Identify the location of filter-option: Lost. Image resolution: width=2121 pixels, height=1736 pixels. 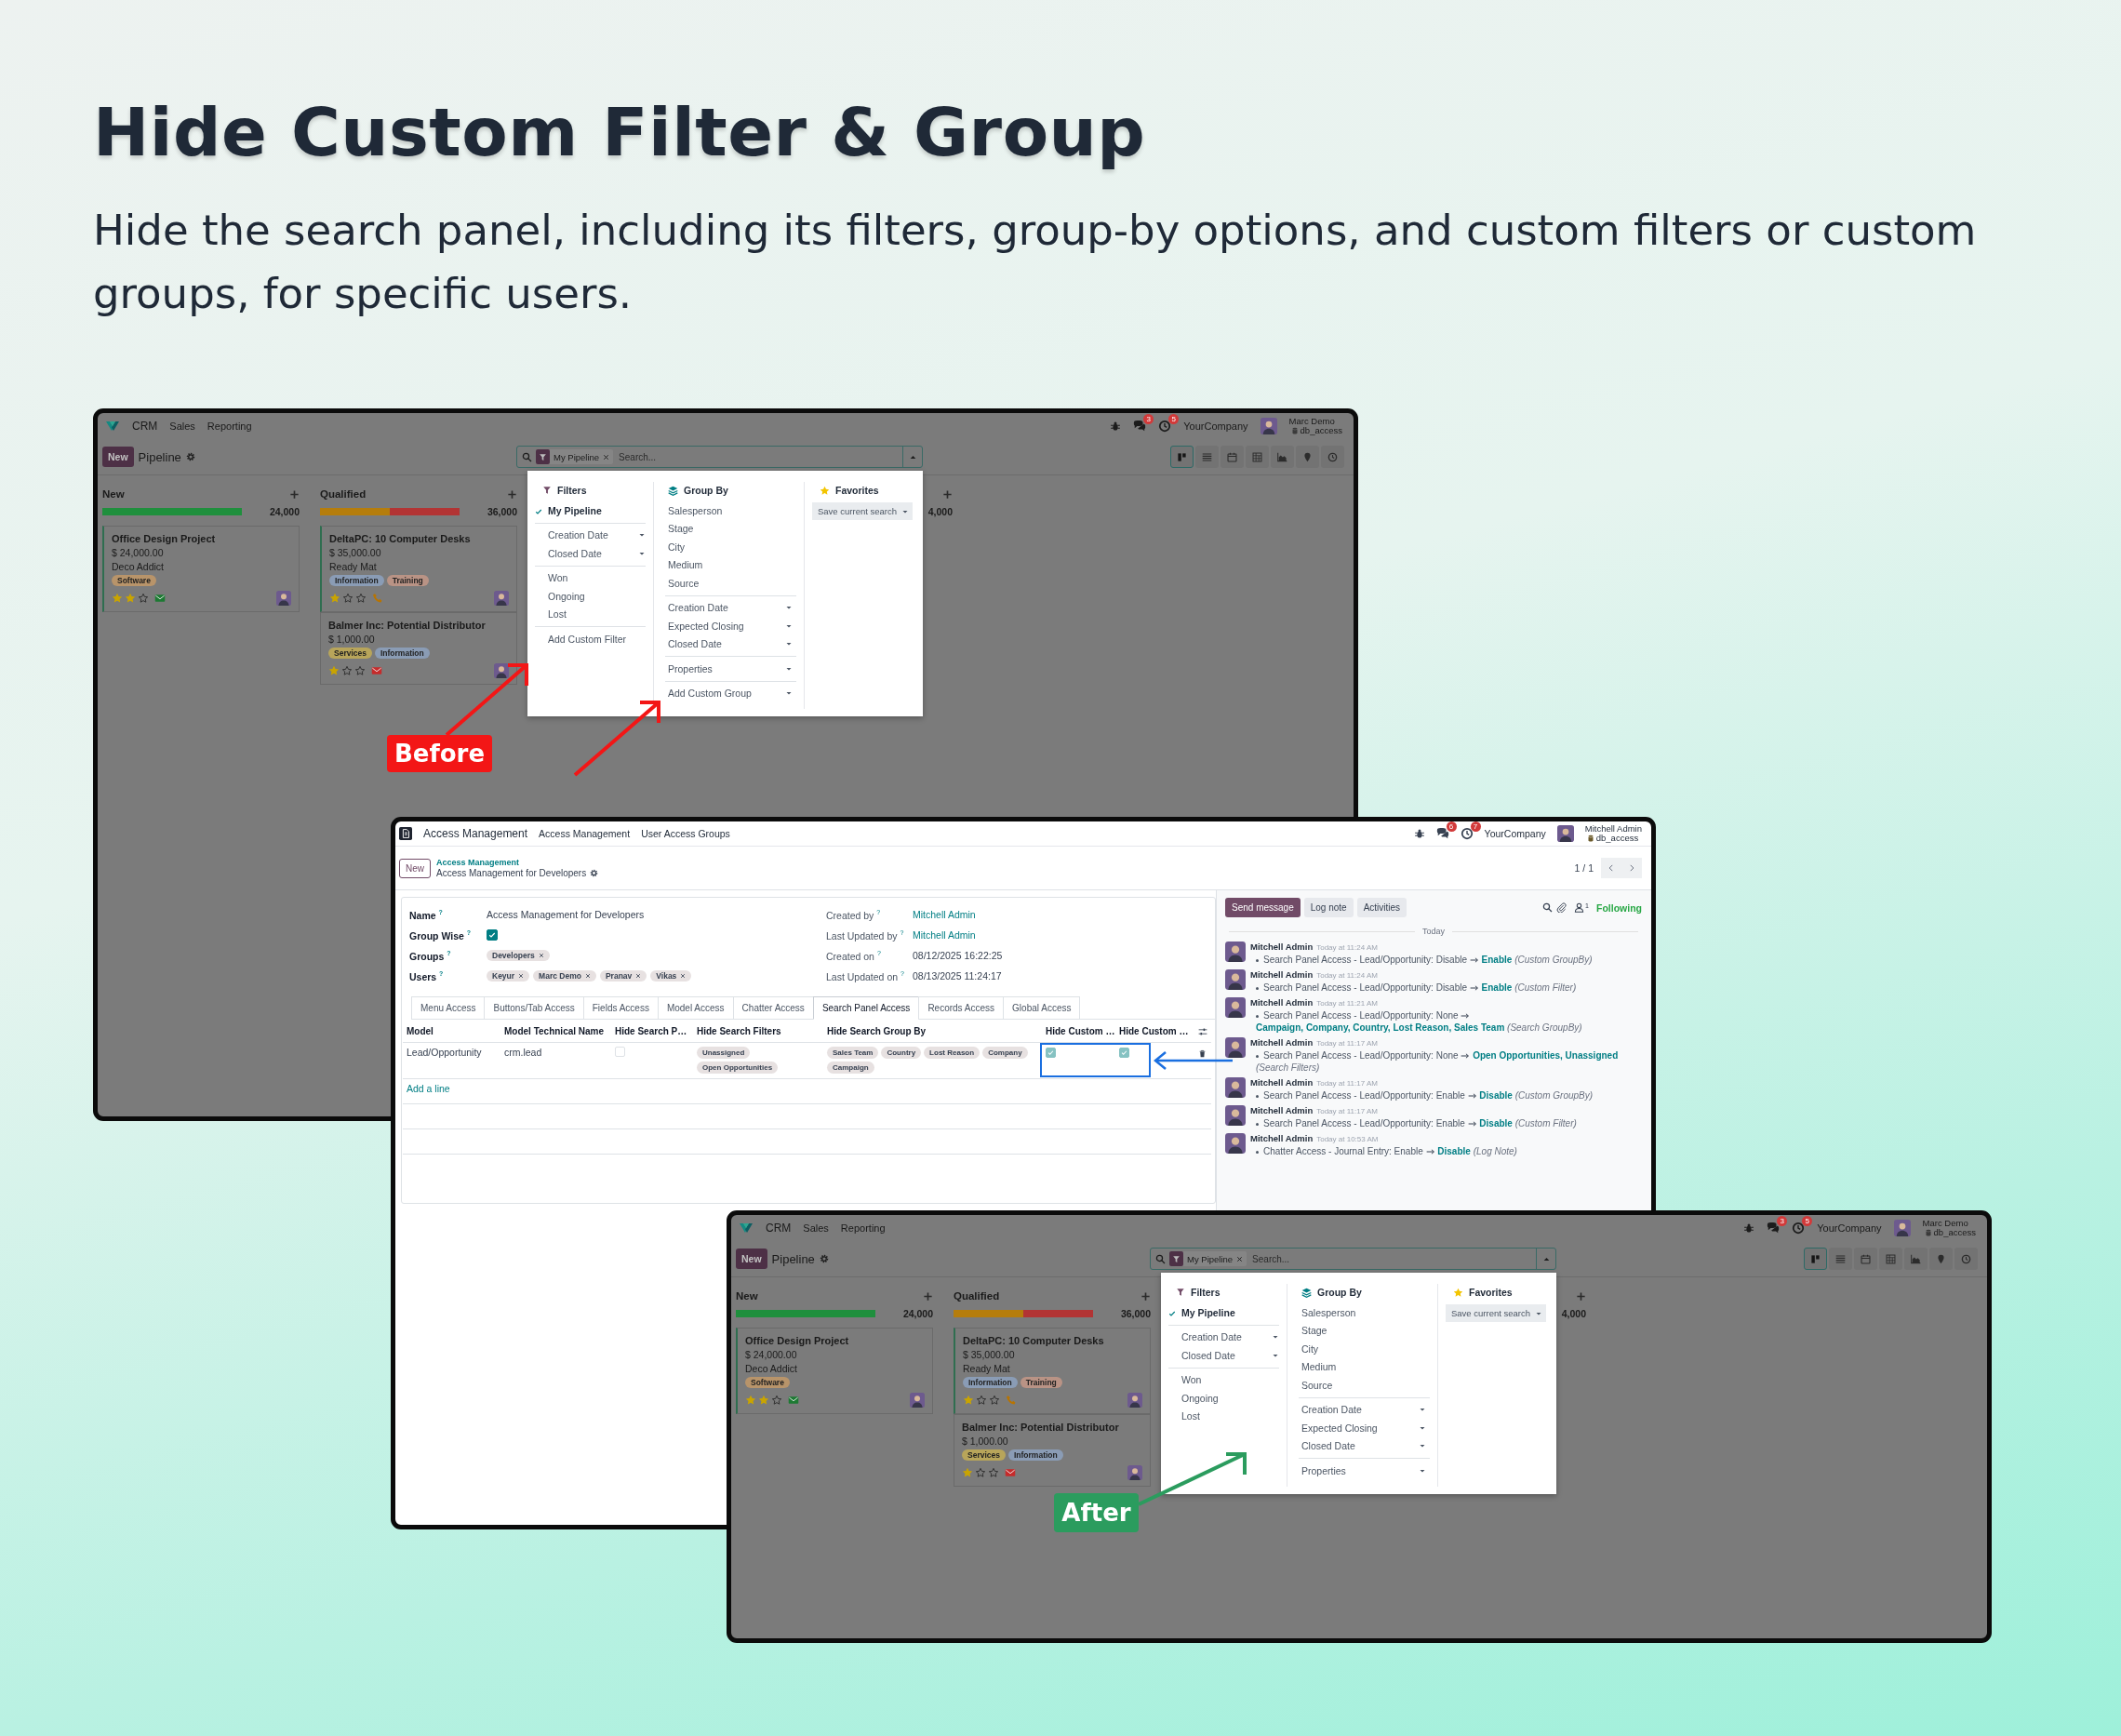
(590, 614).